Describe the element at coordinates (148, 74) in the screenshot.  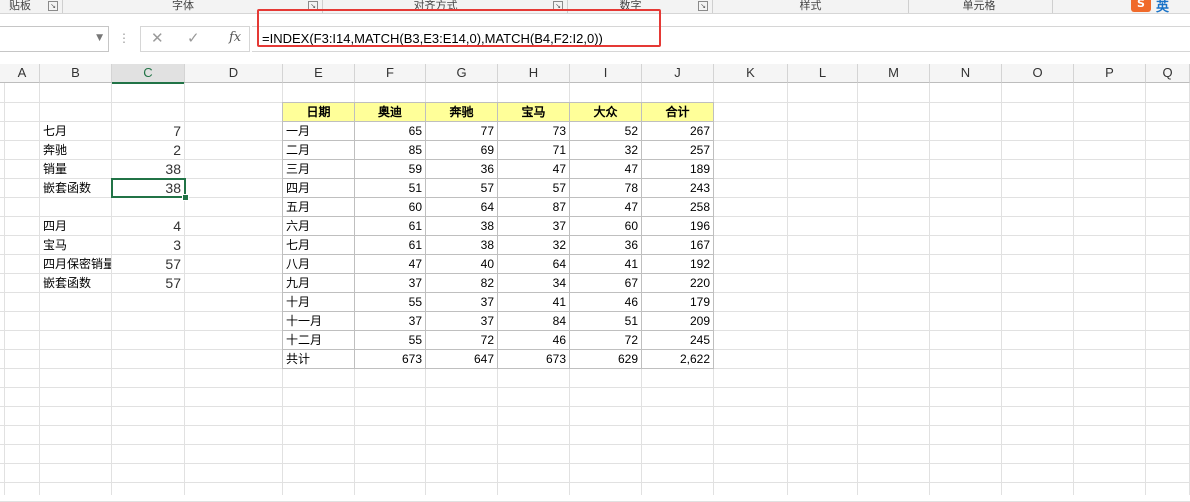
I see `column-header-c: C` at that location.